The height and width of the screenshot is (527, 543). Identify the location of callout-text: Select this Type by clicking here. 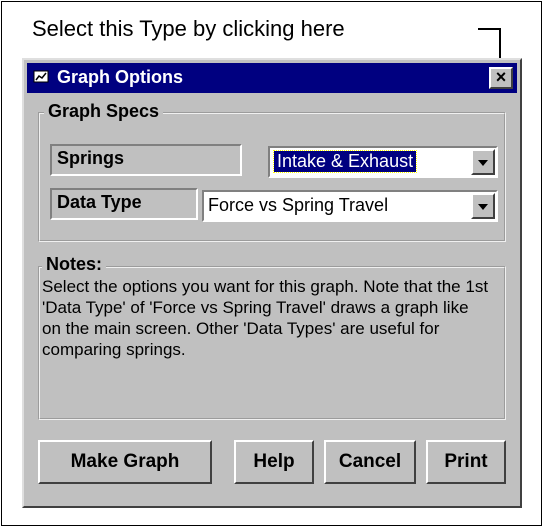
(188, 28).